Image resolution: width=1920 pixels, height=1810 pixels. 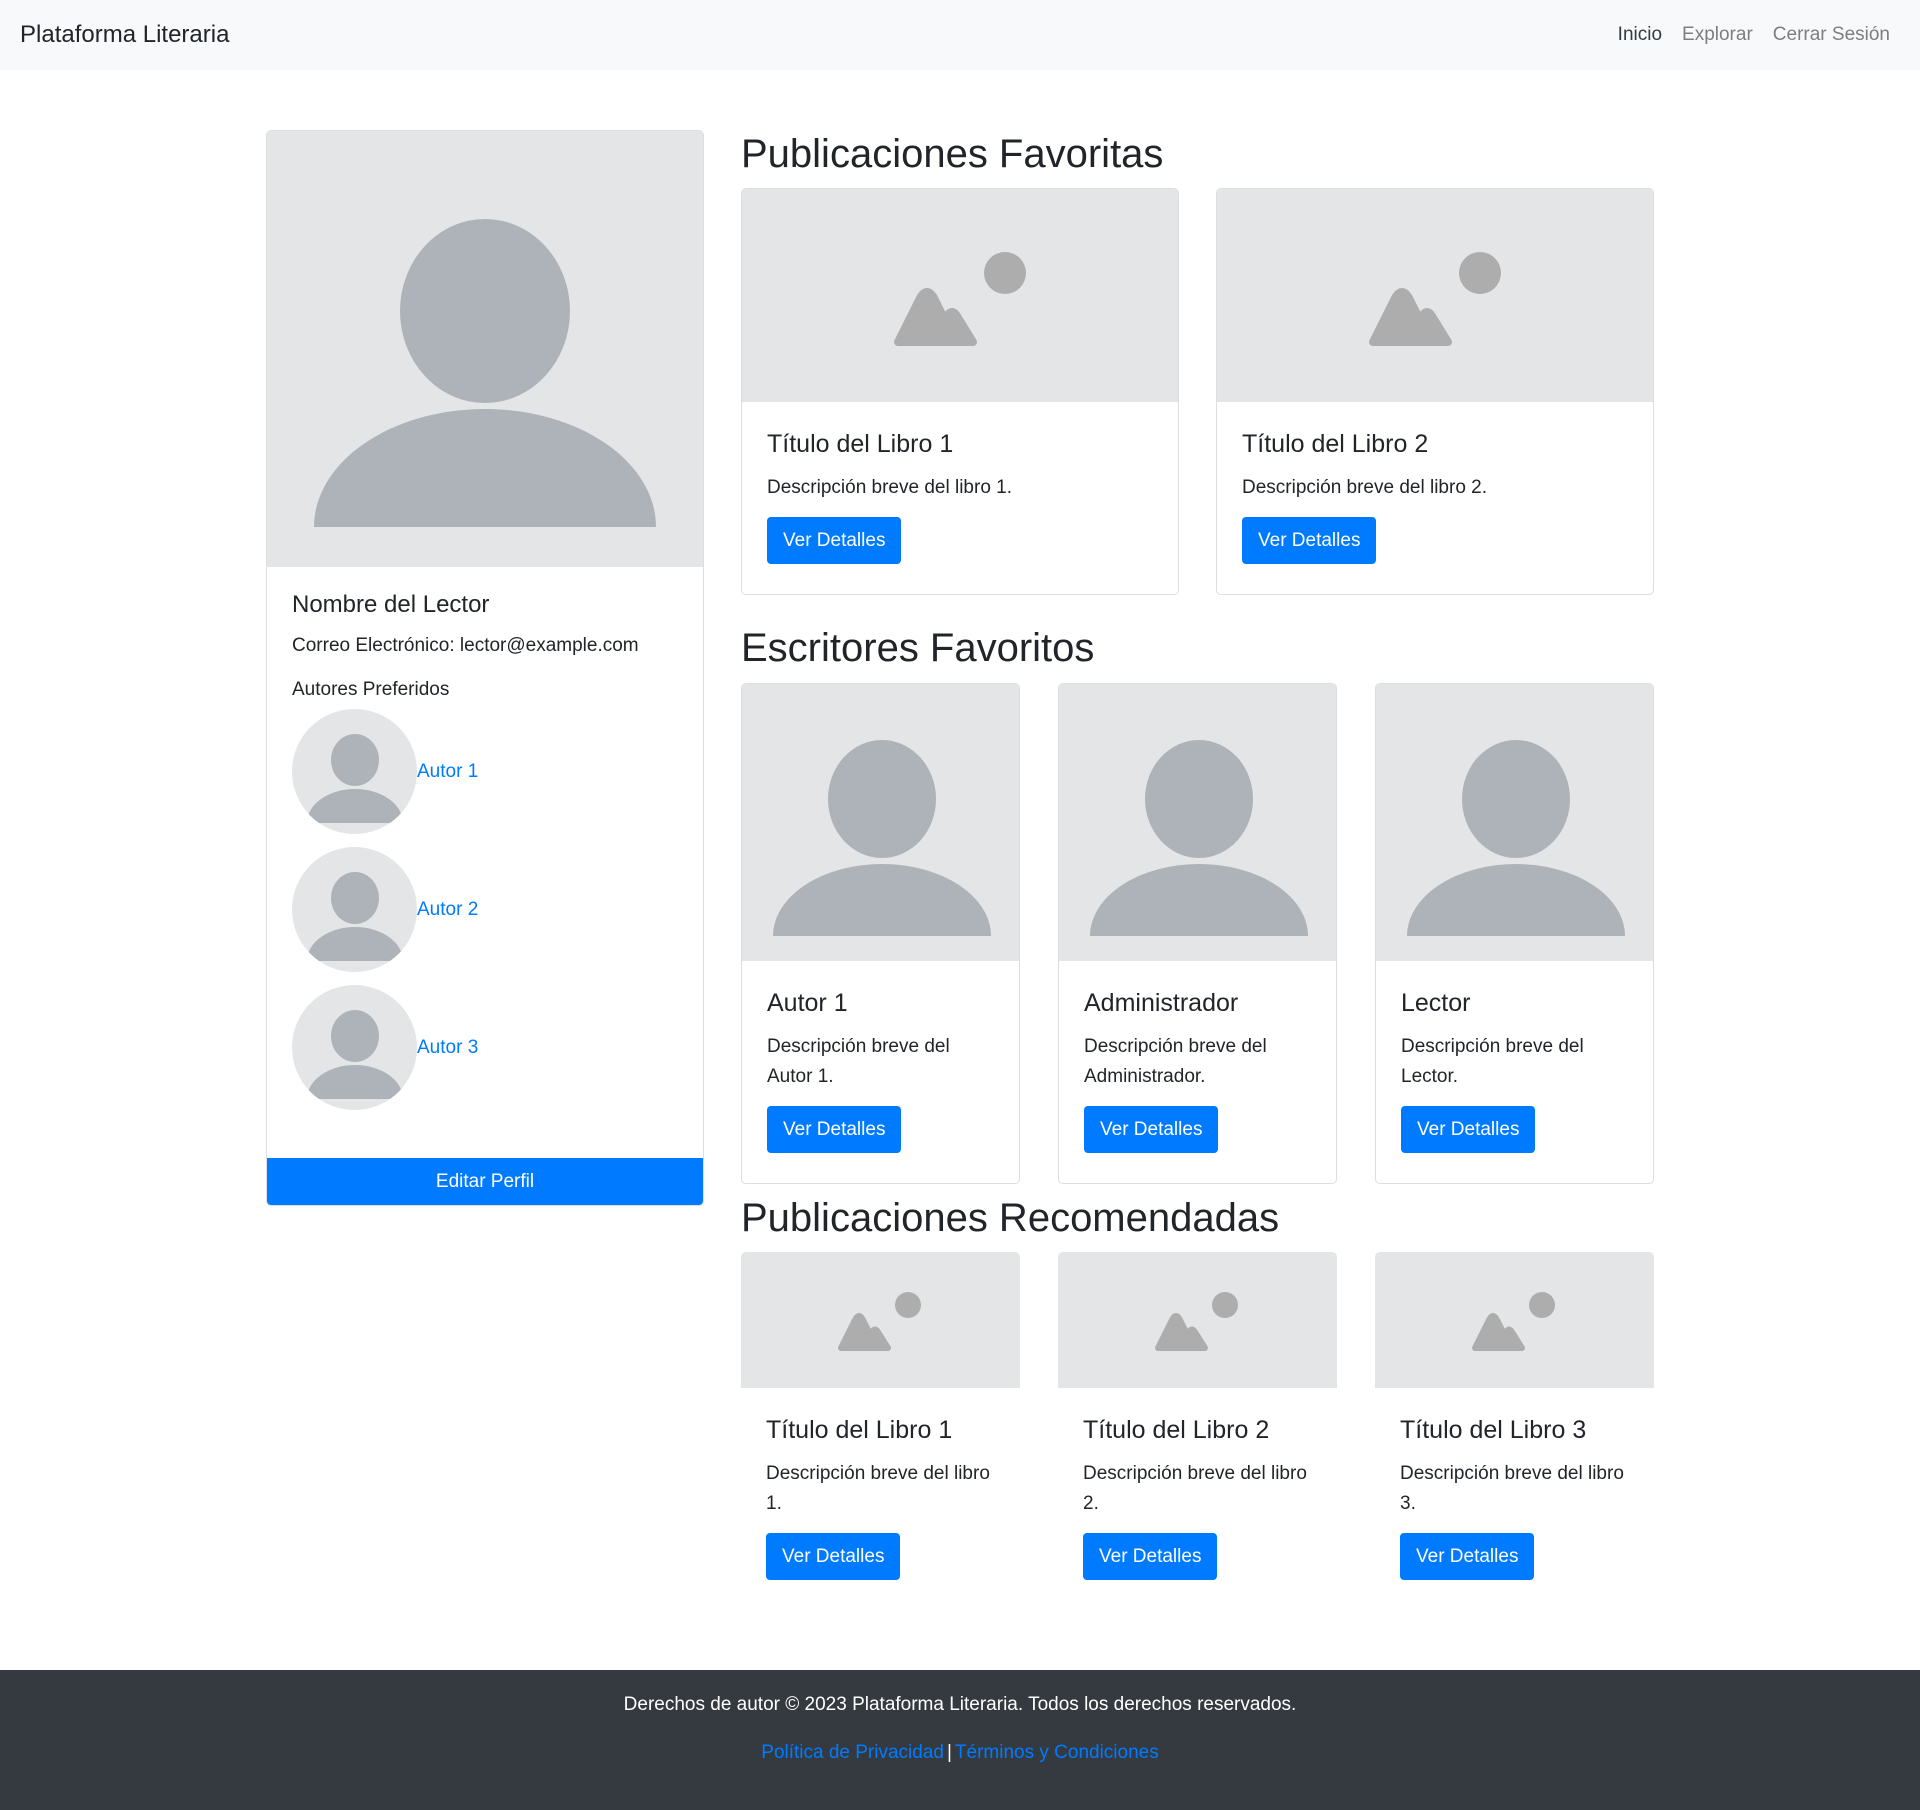 What do you see at coordinates (1057, 1752) in the screenshot?
I see `terms-link: Términos y Condiciones` at bounding box center [1057, 1752].